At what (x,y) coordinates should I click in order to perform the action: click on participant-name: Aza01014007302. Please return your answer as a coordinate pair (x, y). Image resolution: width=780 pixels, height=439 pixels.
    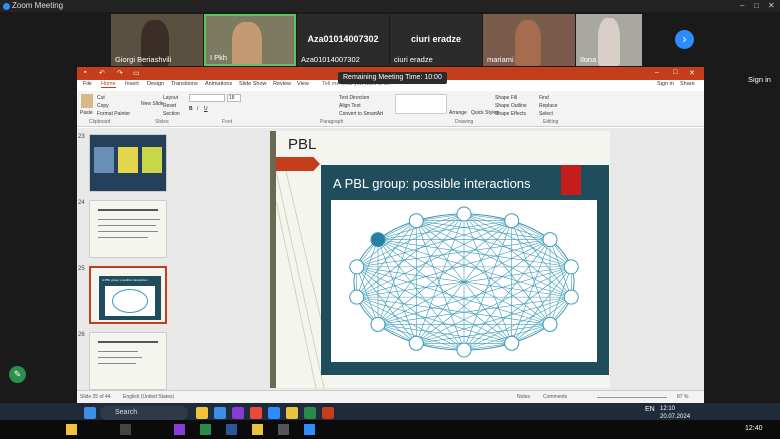
    Looking at the image, I should click on (330, 59).